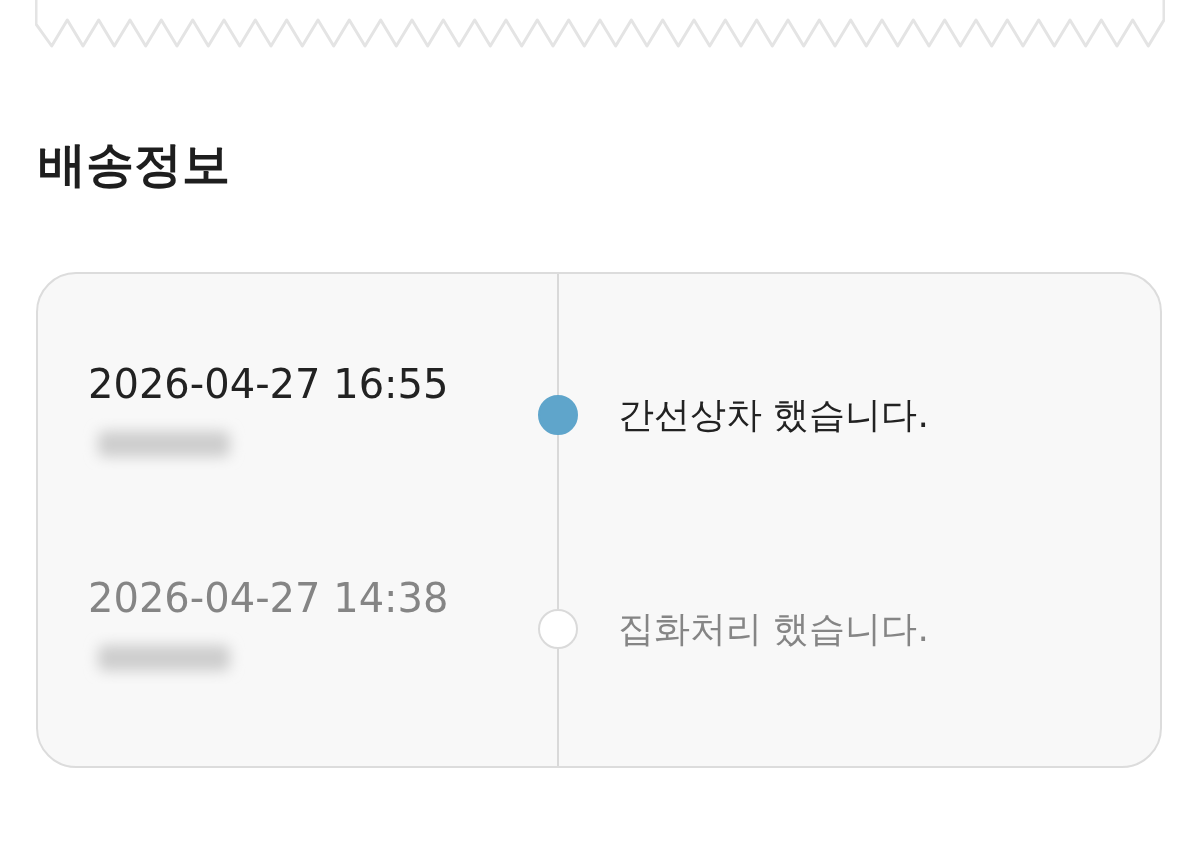 The width and height of the screenshot is (1200, 846). Describe the element at coordinates (773, 415) in the screenshot. I see `event-status: 간선상차 했습니다.` at that location.